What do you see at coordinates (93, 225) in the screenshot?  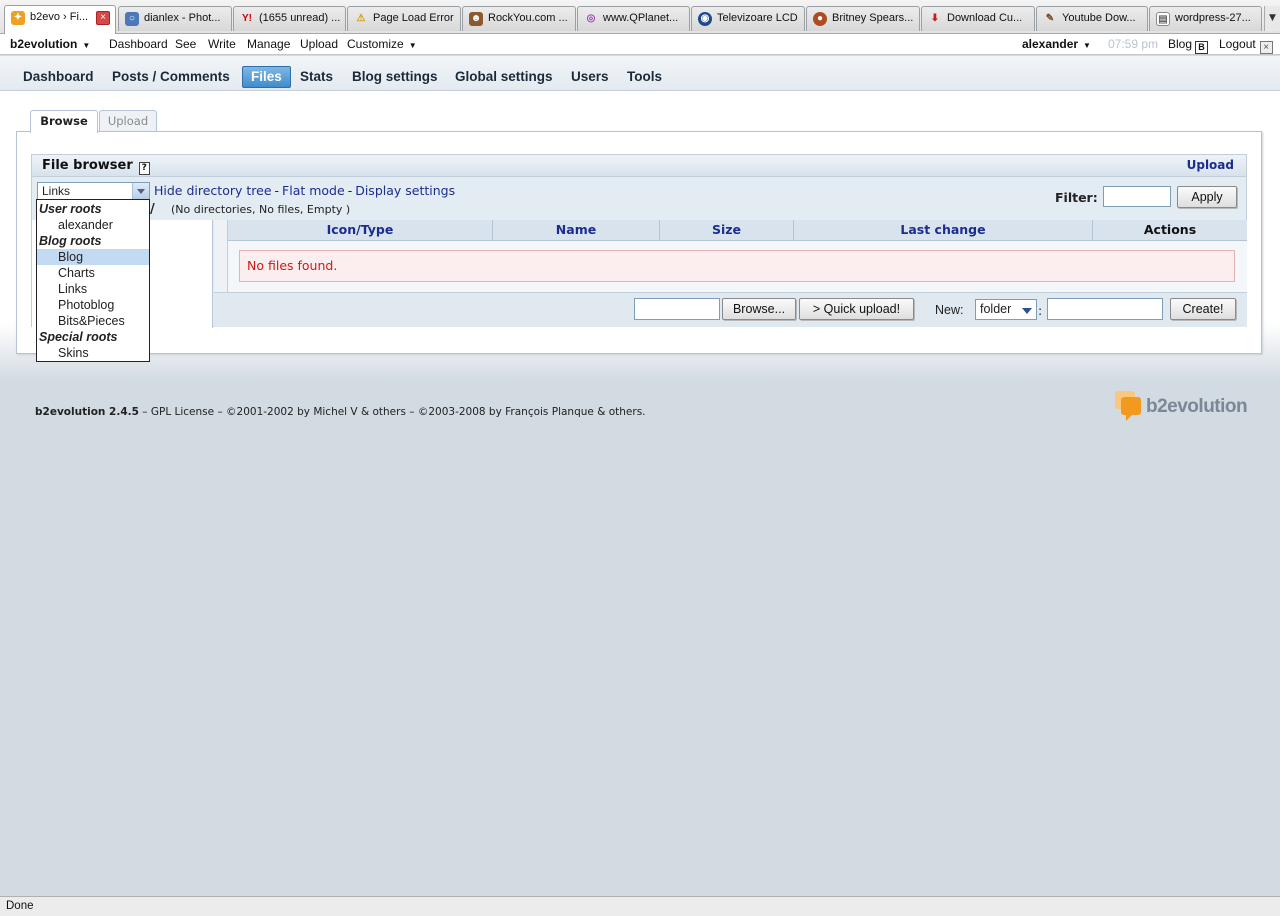 I see `option-alexander: alexander` at bounding box center [93, 225].